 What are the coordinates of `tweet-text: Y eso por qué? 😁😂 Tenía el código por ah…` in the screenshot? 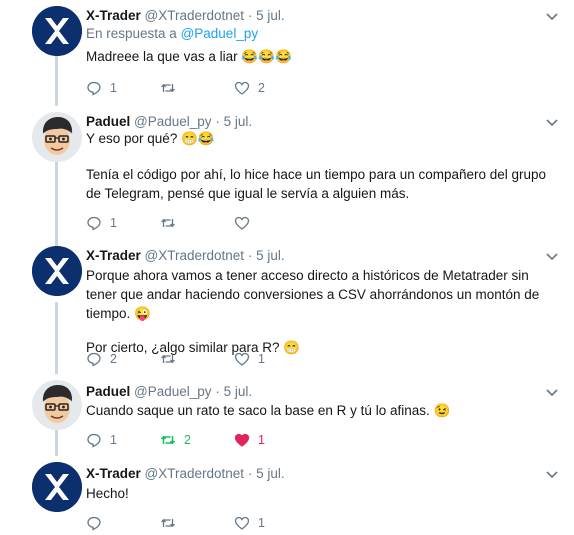 It's located at (321, 166).